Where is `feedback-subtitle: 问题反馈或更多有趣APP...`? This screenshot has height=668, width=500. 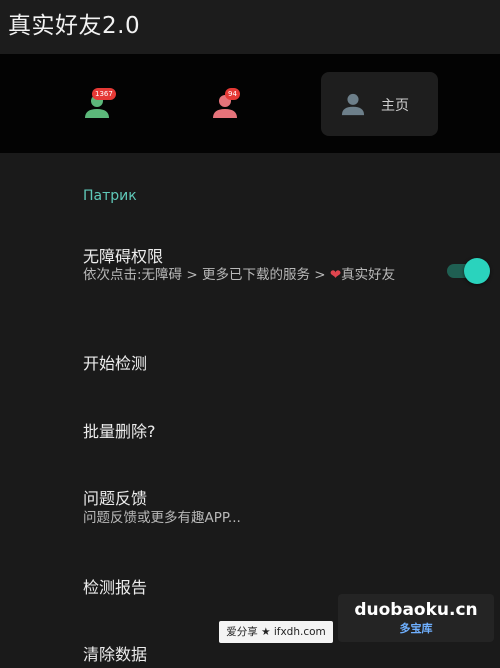 feedback-subtitle: 问题反馈或更多有趣APP... is located at coordinates (162, 518).